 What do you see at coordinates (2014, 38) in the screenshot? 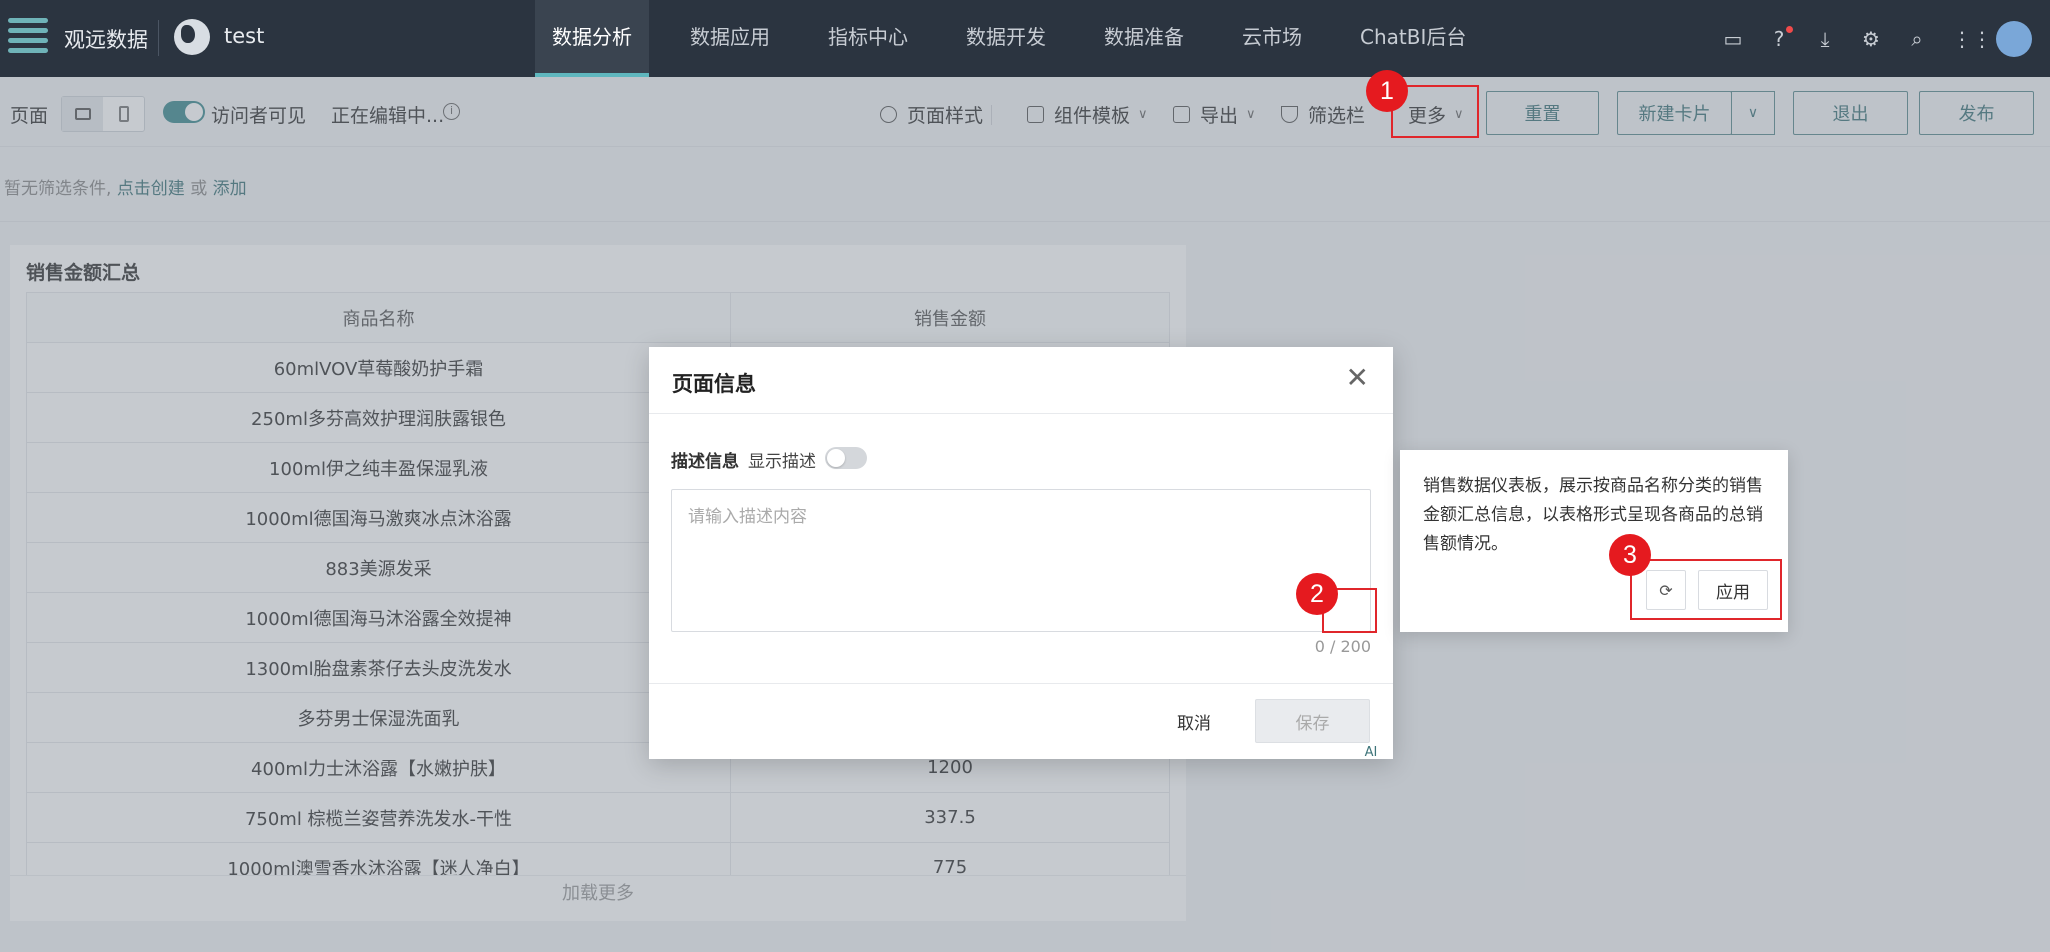
I see `user-avatar` at bounding box center [2014, 38].